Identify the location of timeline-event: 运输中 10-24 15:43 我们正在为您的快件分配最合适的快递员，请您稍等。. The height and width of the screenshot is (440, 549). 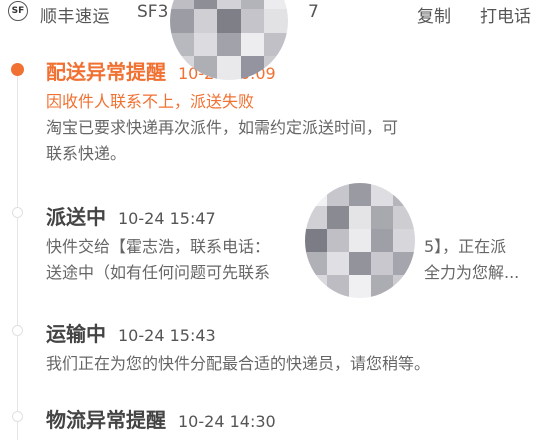
(291, 347).